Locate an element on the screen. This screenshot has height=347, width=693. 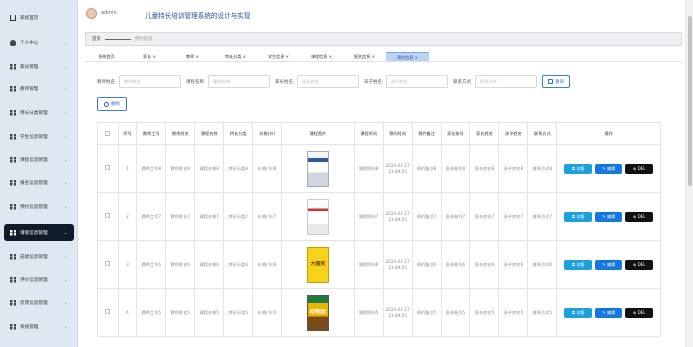
cell-contact: 联系方式6 is located at coordinates (542, 264).